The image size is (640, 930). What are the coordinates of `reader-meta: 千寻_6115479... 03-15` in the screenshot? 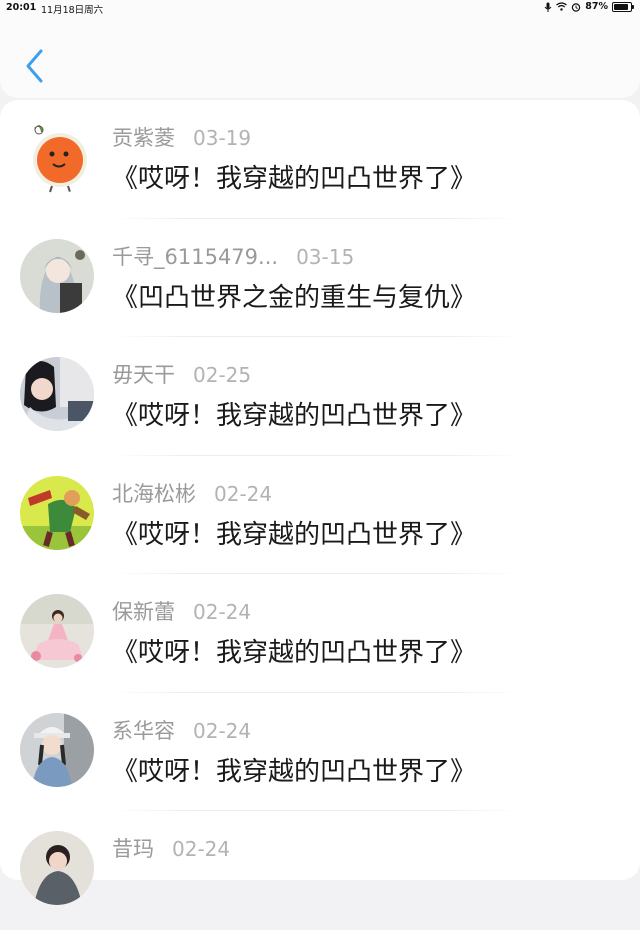 It's located at (233, 256).